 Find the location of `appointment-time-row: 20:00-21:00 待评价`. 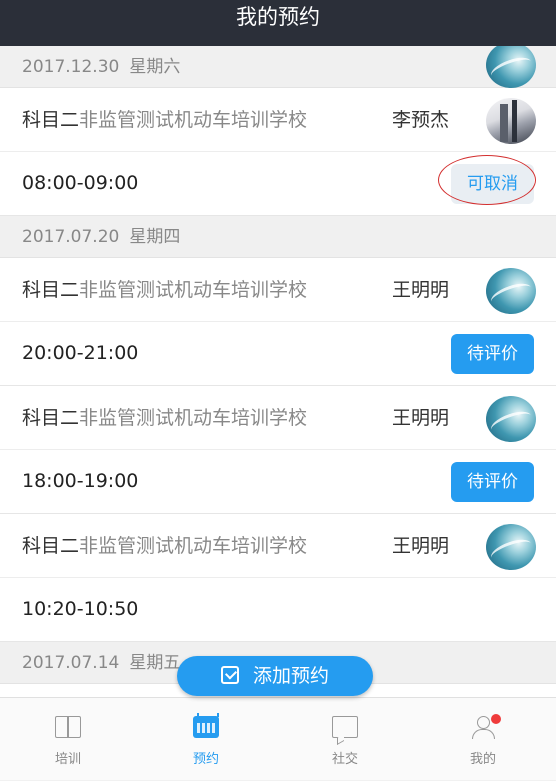

appointment-time-row: 20:00-21:00 待评价 is located at coordinates (278, 353).